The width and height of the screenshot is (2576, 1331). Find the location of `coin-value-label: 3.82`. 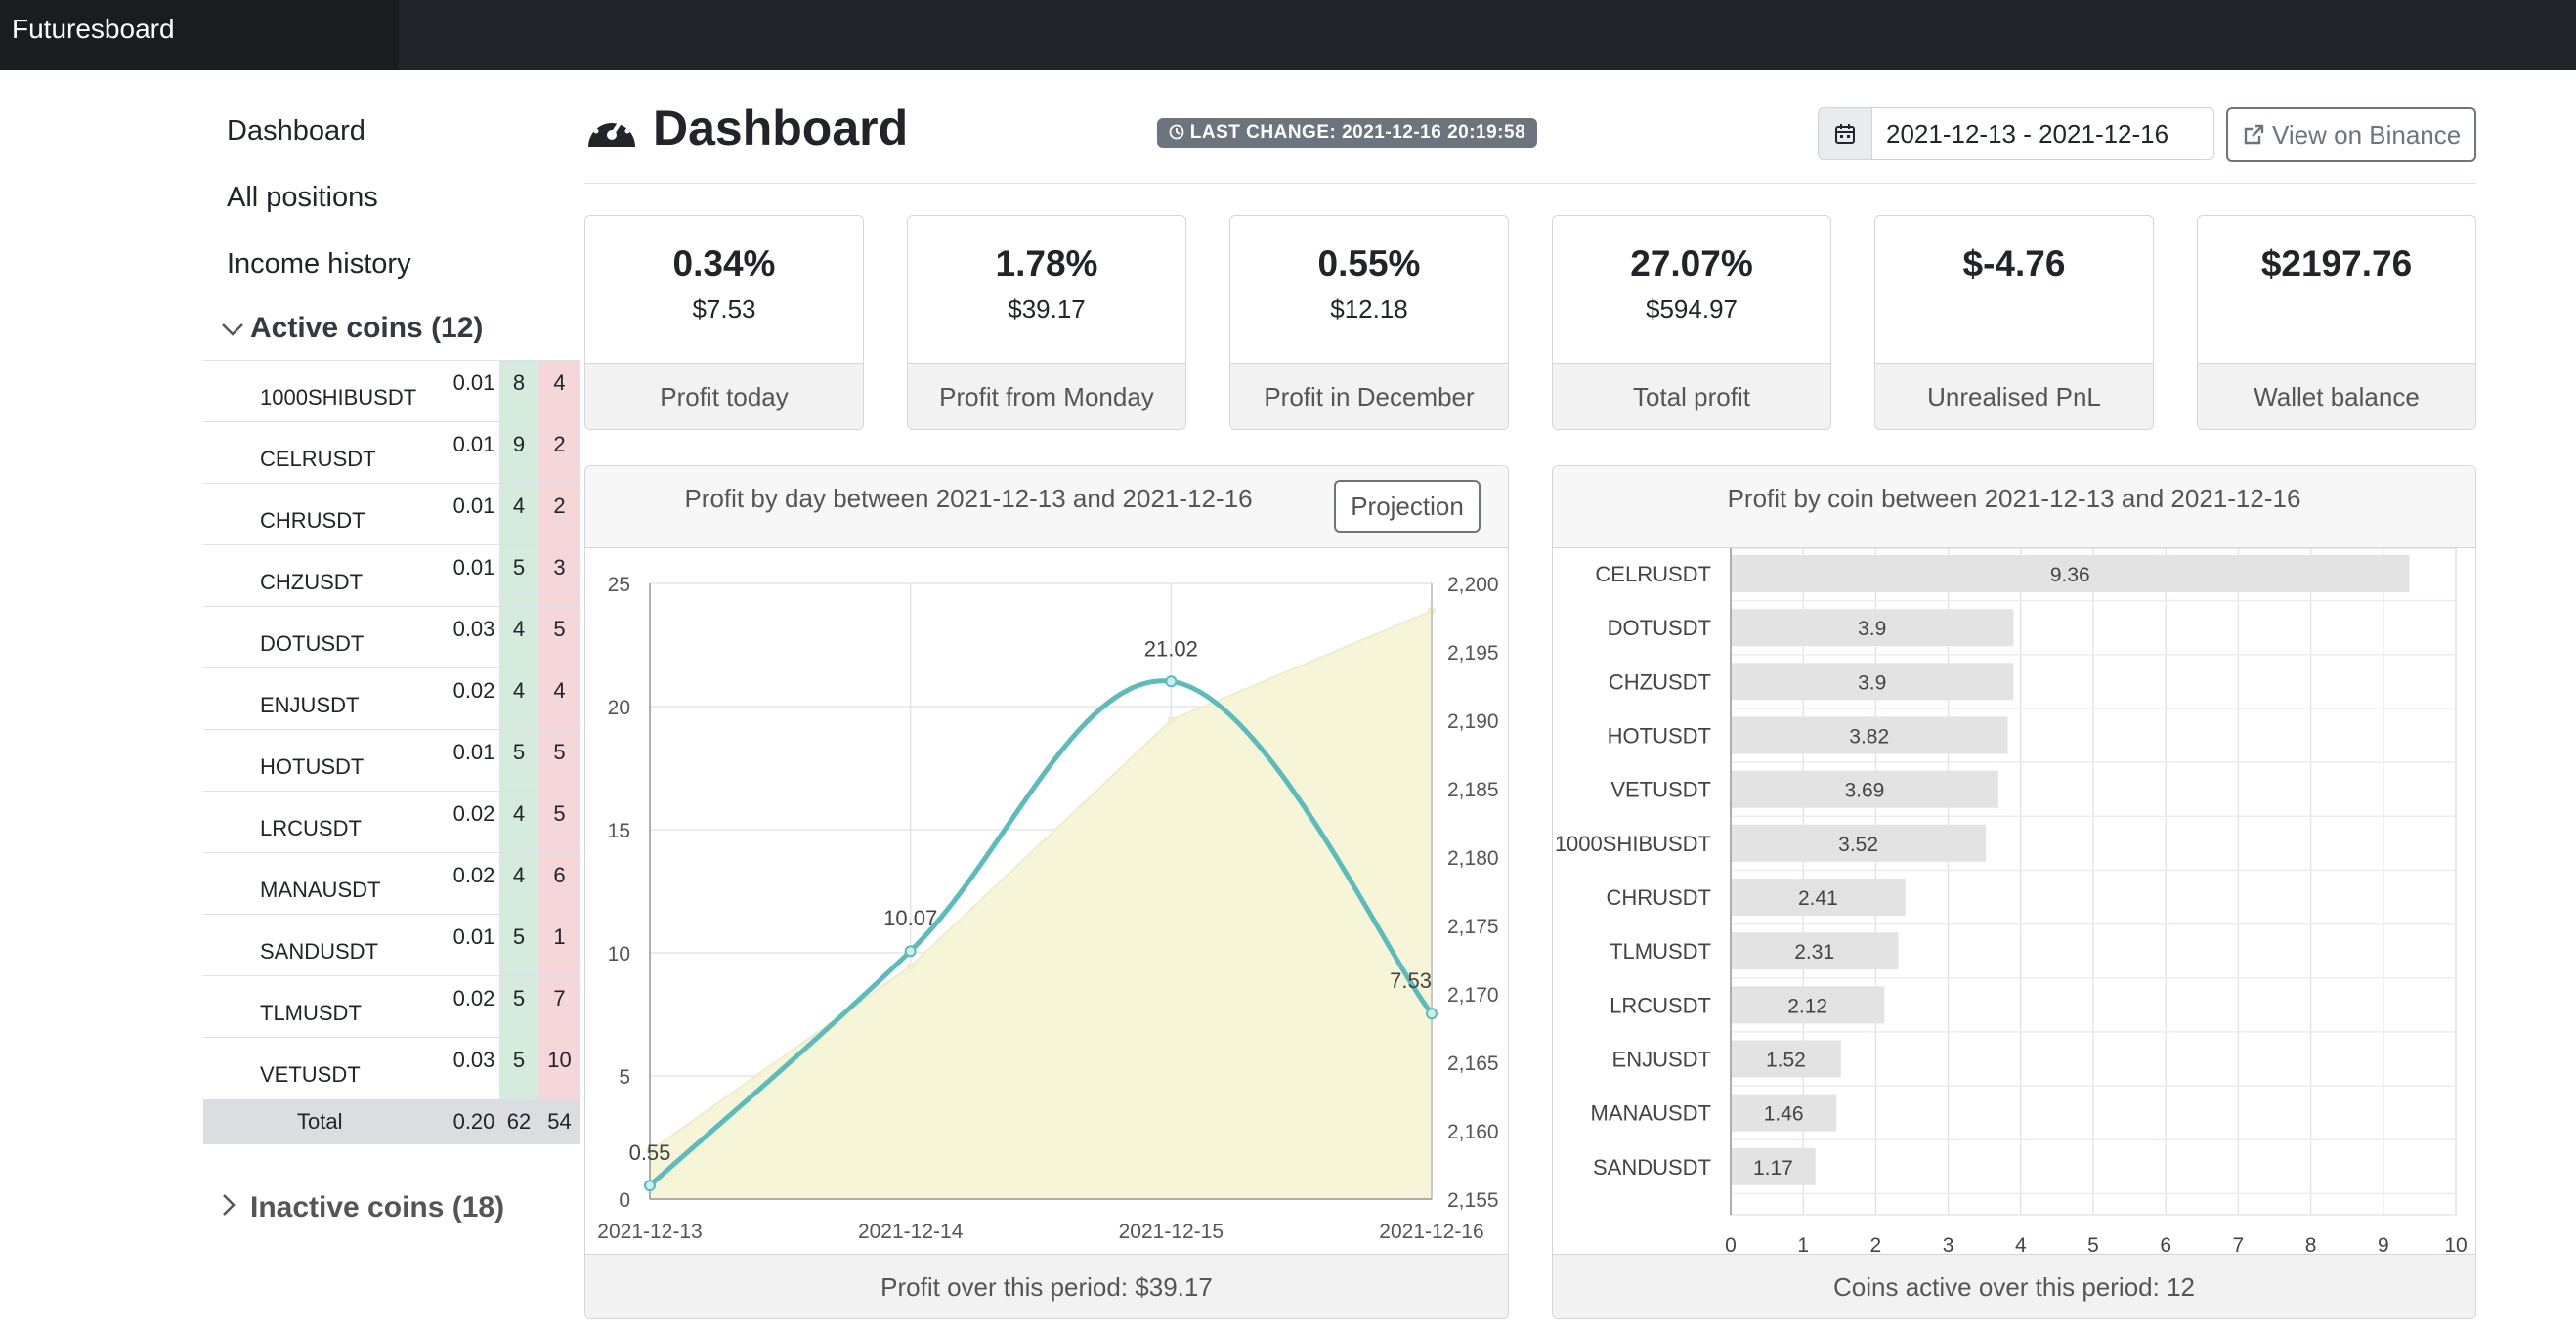

coin-value-label: 3.82 is located at coordinates (1869, 738).